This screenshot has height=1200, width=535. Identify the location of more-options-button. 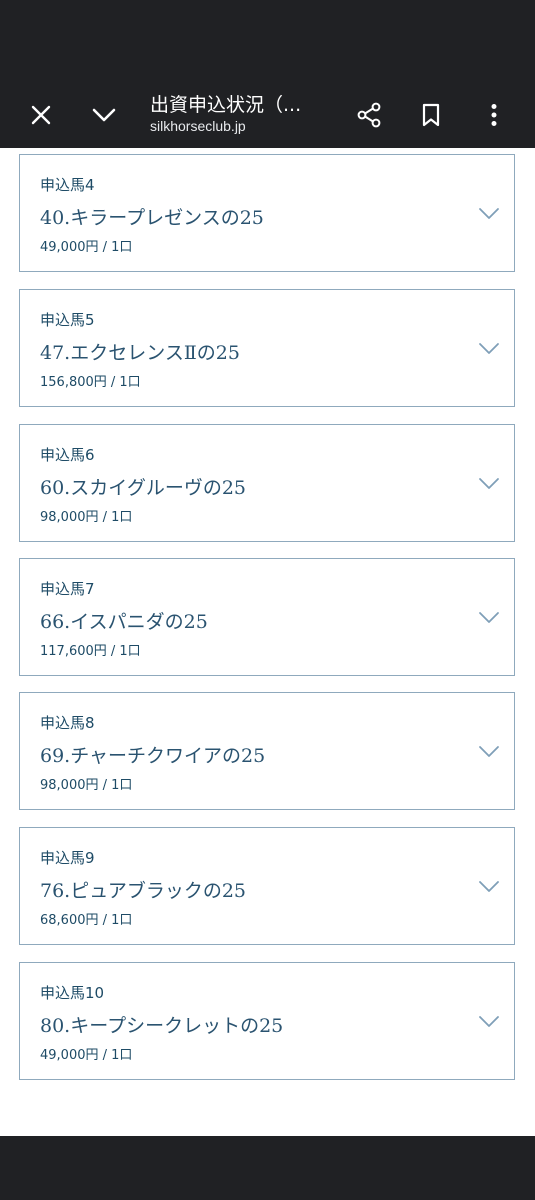
(494, 115).